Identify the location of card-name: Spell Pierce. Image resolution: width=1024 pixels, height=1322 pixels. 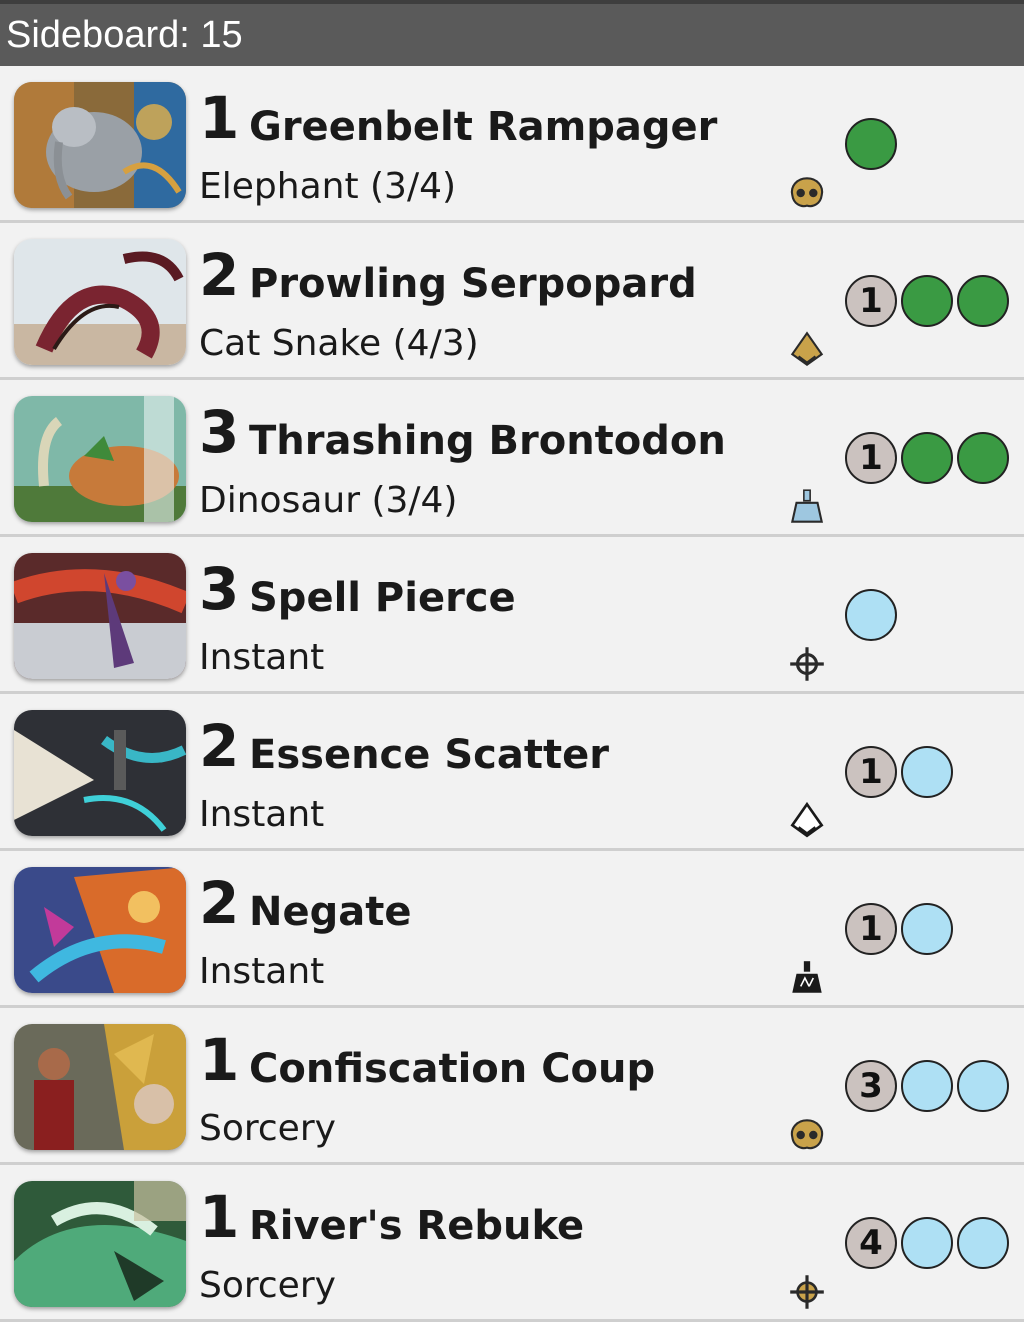
(382, 598).